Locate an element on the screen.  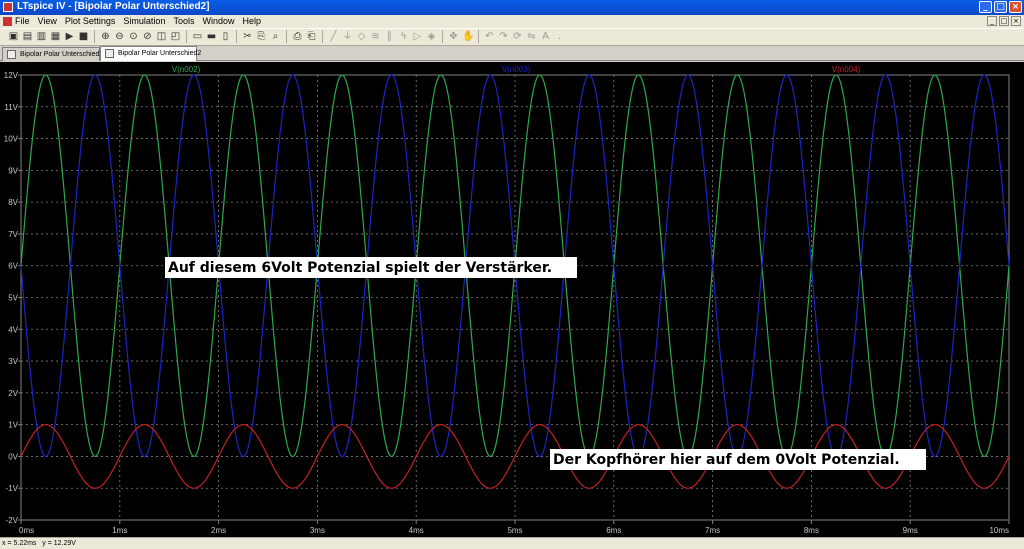
halt-icon: ■ is located at coordinates (83, 36).